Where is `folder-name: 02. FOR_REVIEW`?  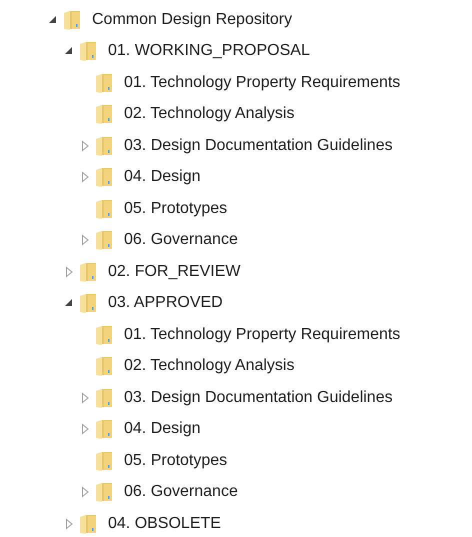
folder-name: 02. FOR_REVIEW is located at coordinates (174, 271).